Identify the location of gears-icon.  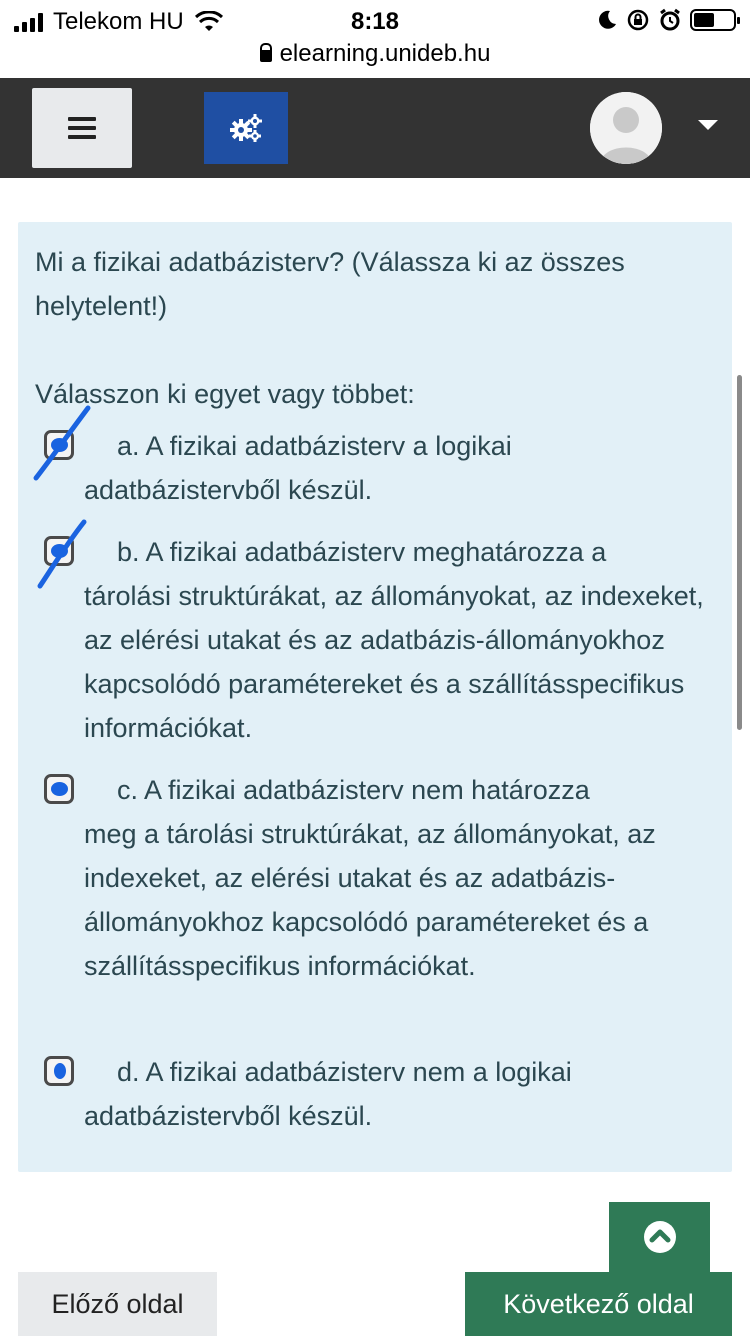
(246, 128).